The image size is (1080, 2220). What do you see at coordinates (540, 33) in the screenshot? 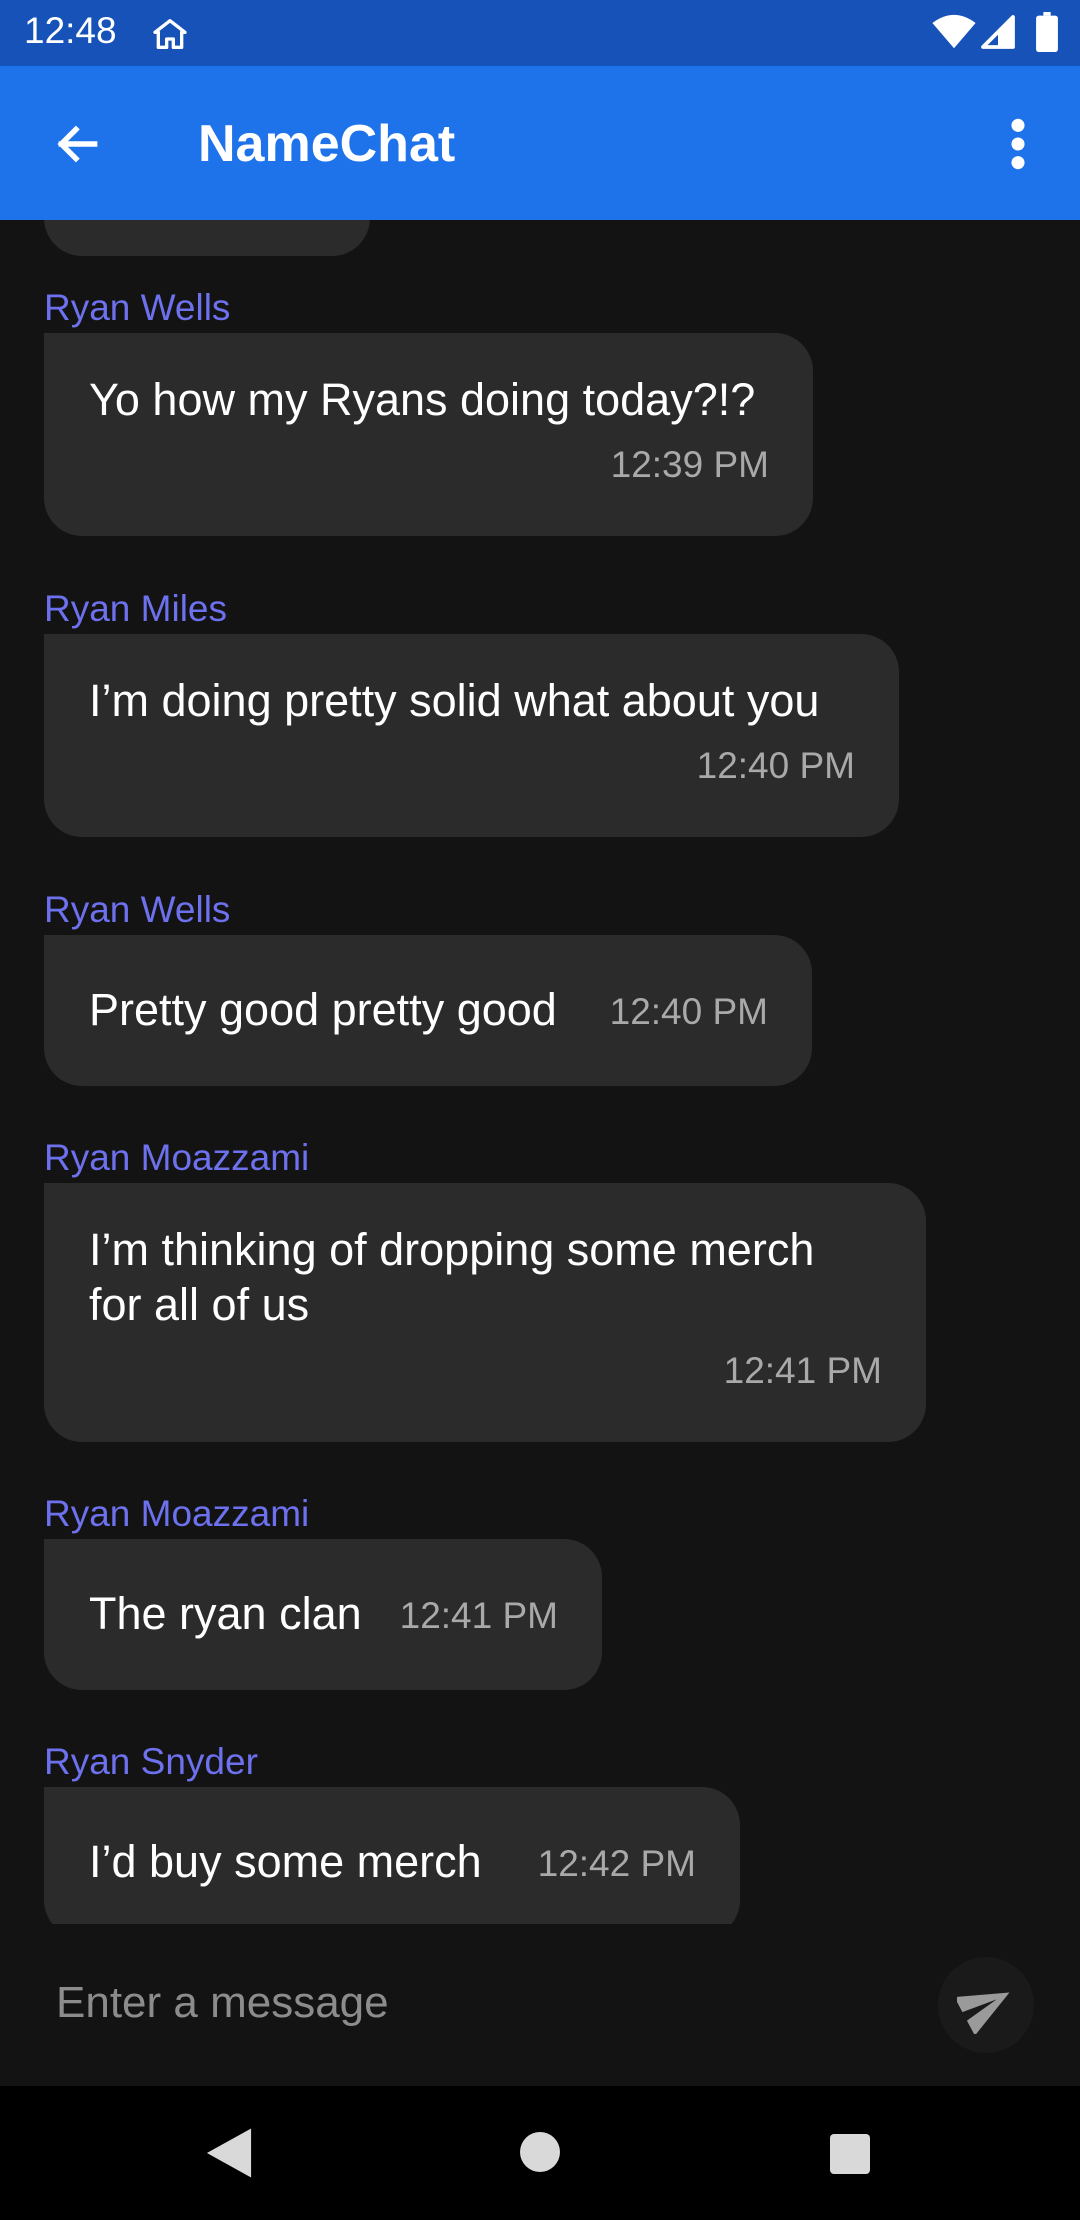
I see `status-bar: 12:48` at bounding box center [540, 33].